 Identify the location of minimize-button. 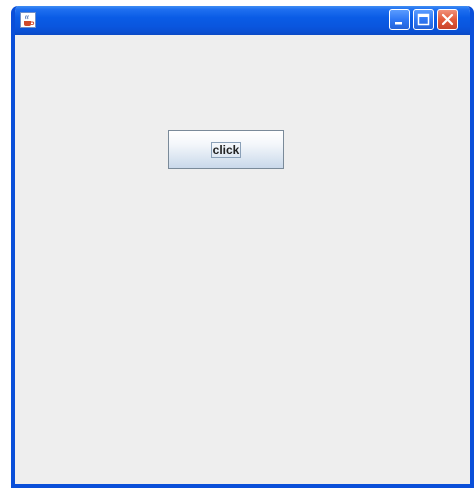
(399, 19).